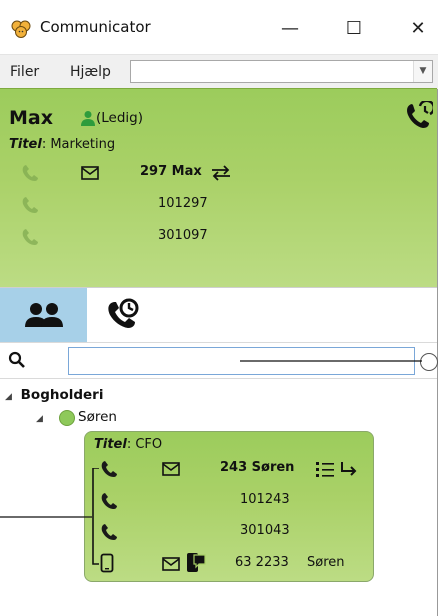 The width and height of the screenshot is (438, 616). I want to click on tab-call-history, so click(124, 315).